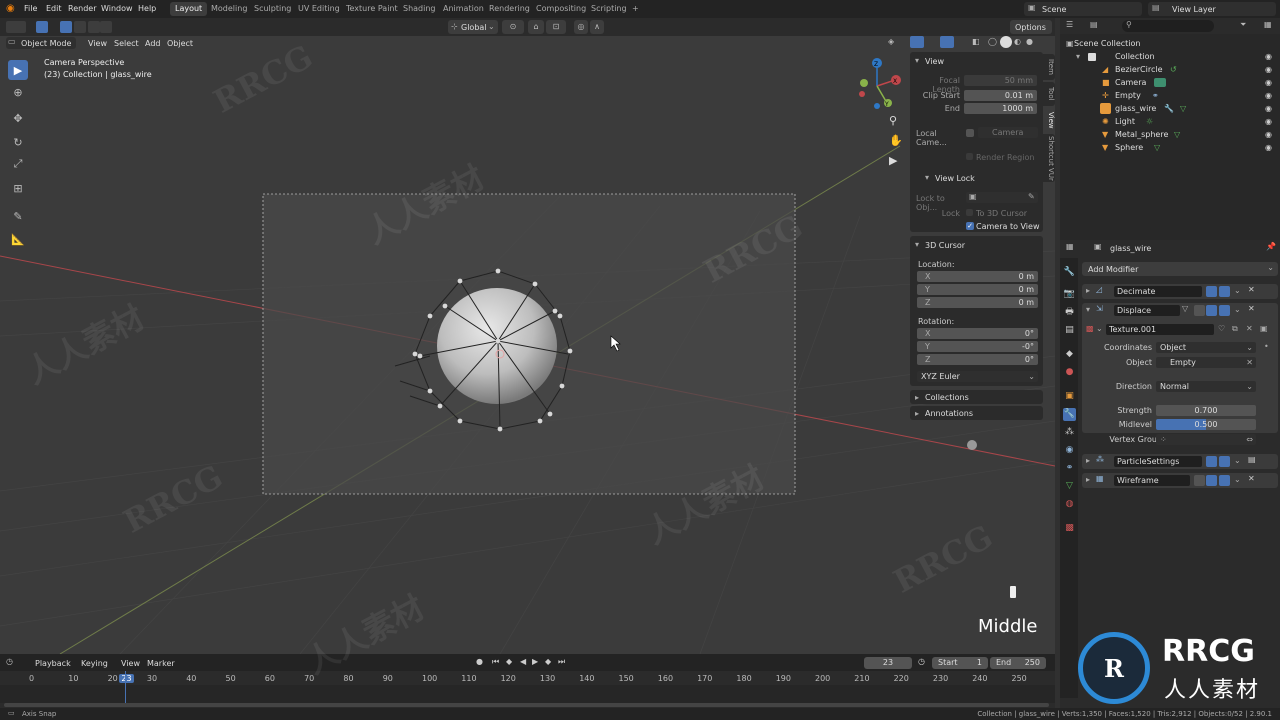 The width and height of the screenshot is (1280, 720). Describe the element at coordinates (1206, 410) in the screenshot. I see `strength-field: 0.700` at that location.